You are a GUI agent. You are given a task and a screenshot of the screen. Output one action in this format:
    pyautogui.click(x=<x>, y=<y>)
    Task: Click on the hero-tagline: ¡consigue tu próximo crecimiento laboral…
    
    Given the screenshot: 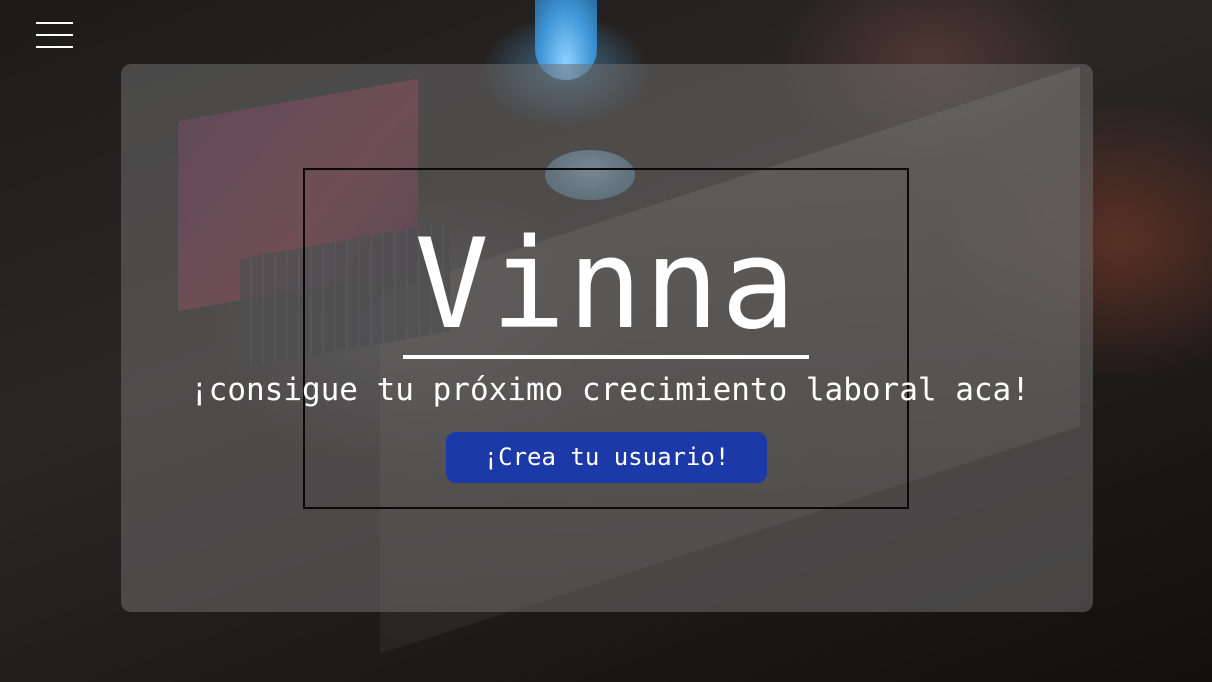 What is the action you would take?
    pyautogui.click(x=610, y=390)
    